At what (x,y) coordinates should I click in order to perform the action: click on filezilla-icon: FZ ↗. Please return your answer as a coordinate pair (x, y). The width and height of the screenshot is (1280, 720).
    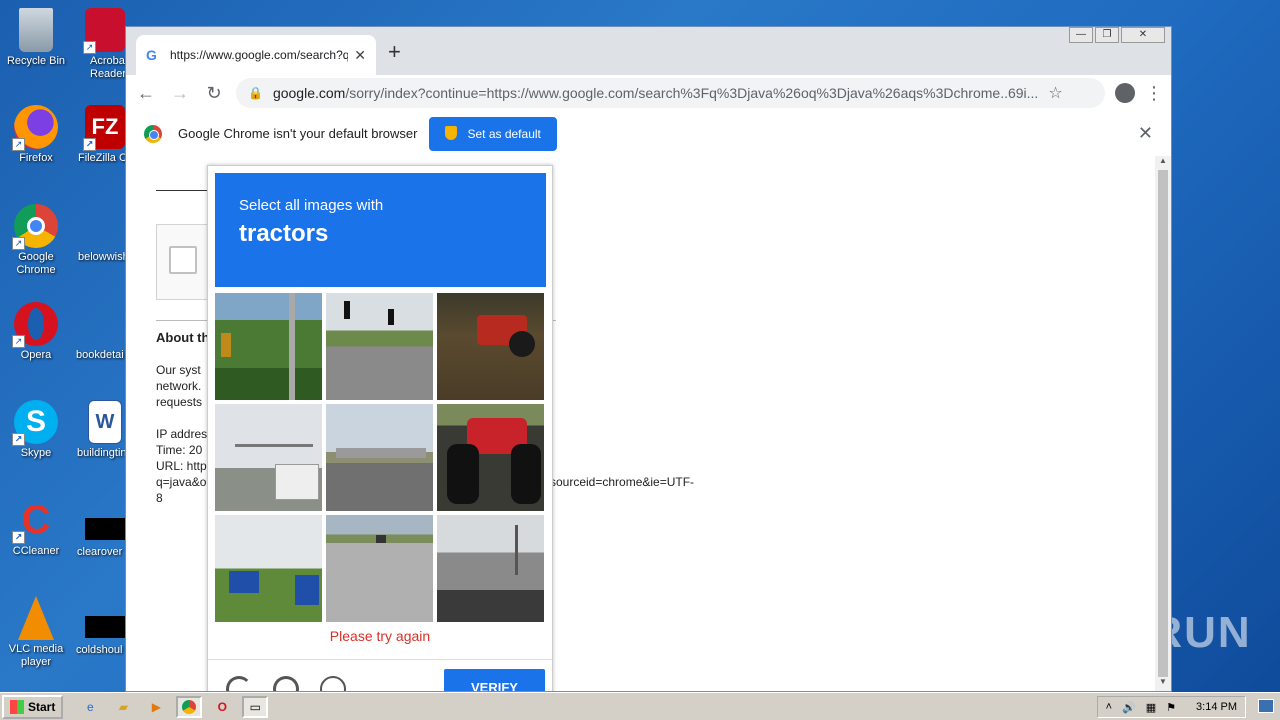
    Looking at the image, I should click on (104, 128).